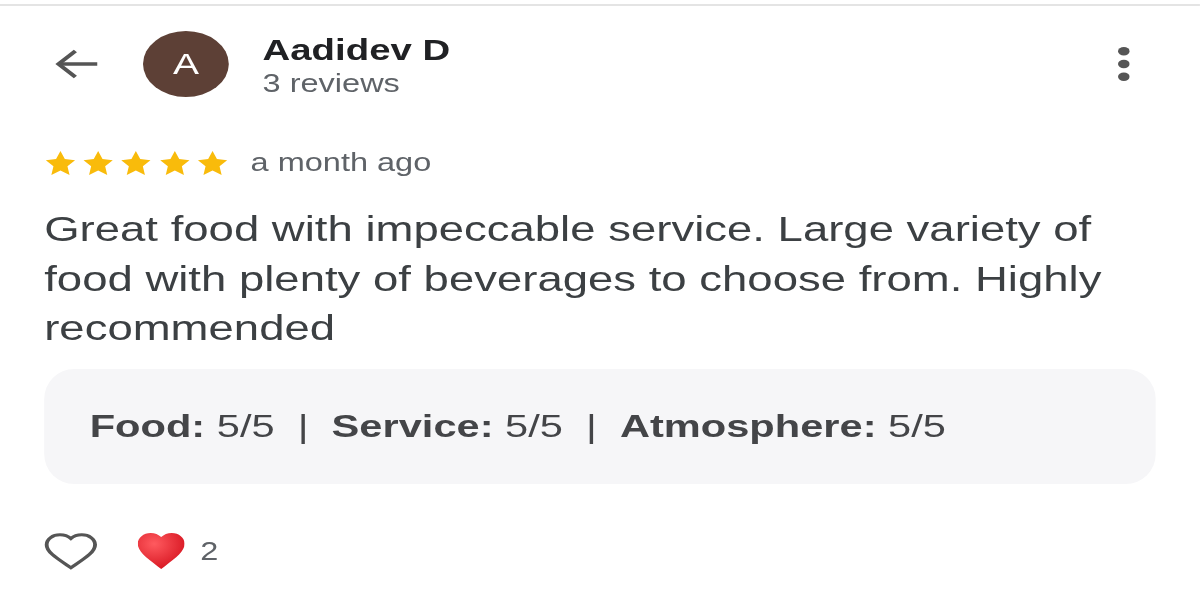 This screenshot has width=1200, height=600. I want to click on heart-outline-icon, so click(71, 551).